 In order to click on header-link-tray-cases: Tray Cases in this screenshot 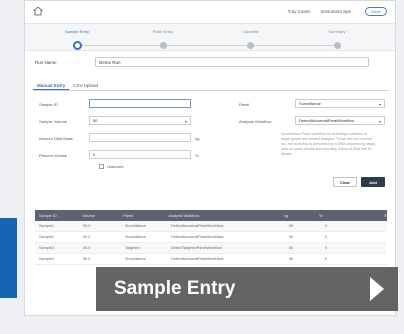, I will do `click(299, 11)`.